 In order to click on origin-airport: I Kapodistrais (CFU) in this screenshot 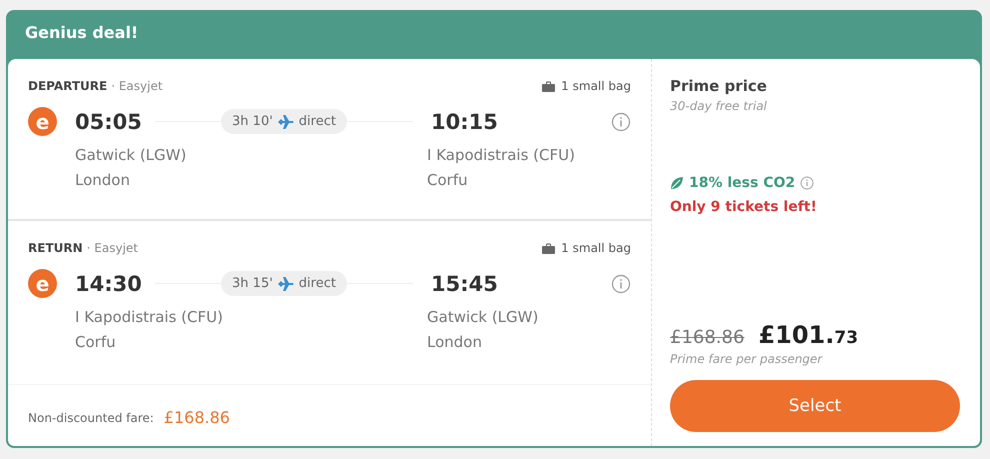, I will do `click(149, 317)`.